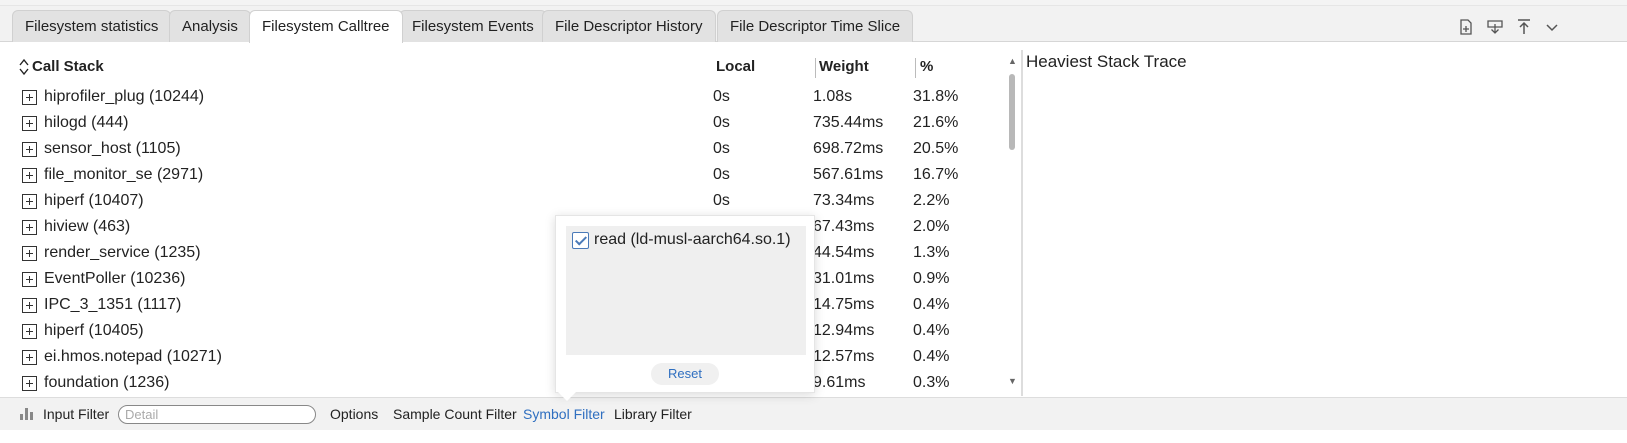 This screenshot has height=443, width=1627. Describe the element at coordinates (115, 278) in the screenshot. I see `callstack-cell: EventPoller (10236)` at that location.